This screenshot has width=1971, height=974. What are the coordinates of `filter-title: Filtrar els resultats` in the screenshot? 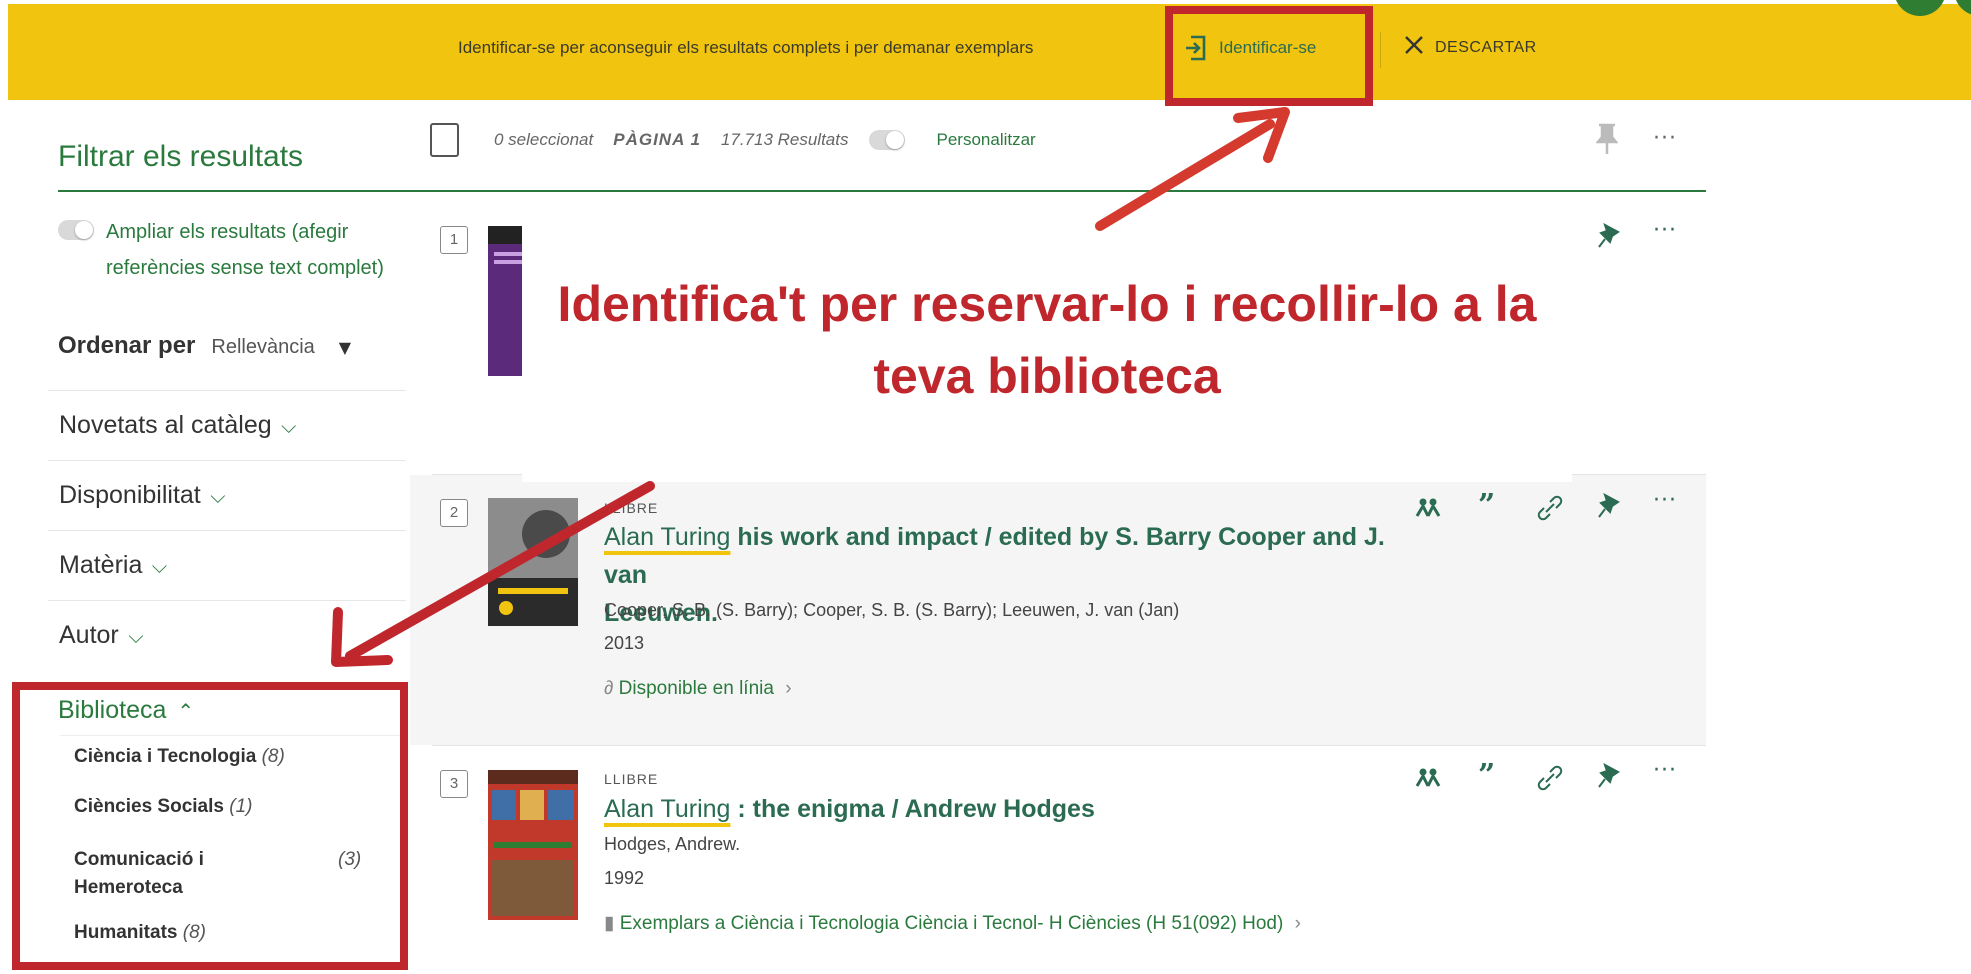 It's located at (181, 156).